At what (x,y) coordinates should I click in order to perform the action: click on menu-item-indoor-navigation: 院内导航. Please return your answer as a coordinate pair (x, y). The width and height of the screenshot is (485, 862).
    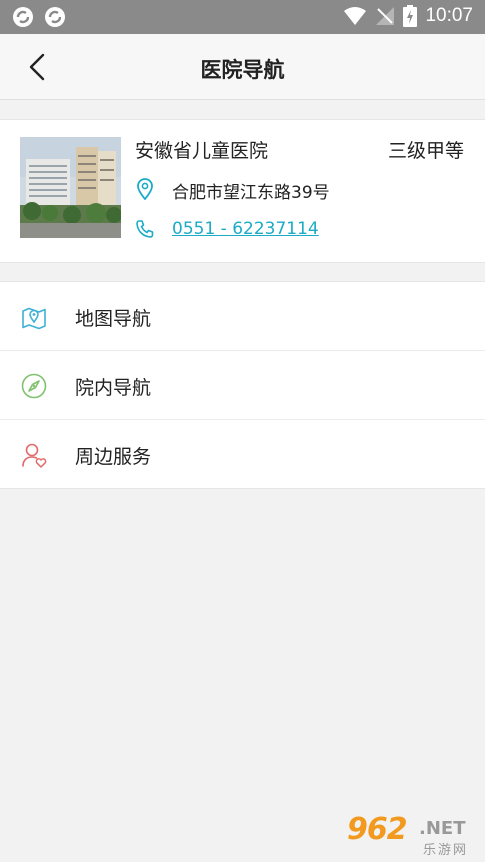
    Looking at the image, I should click on (242, 384).